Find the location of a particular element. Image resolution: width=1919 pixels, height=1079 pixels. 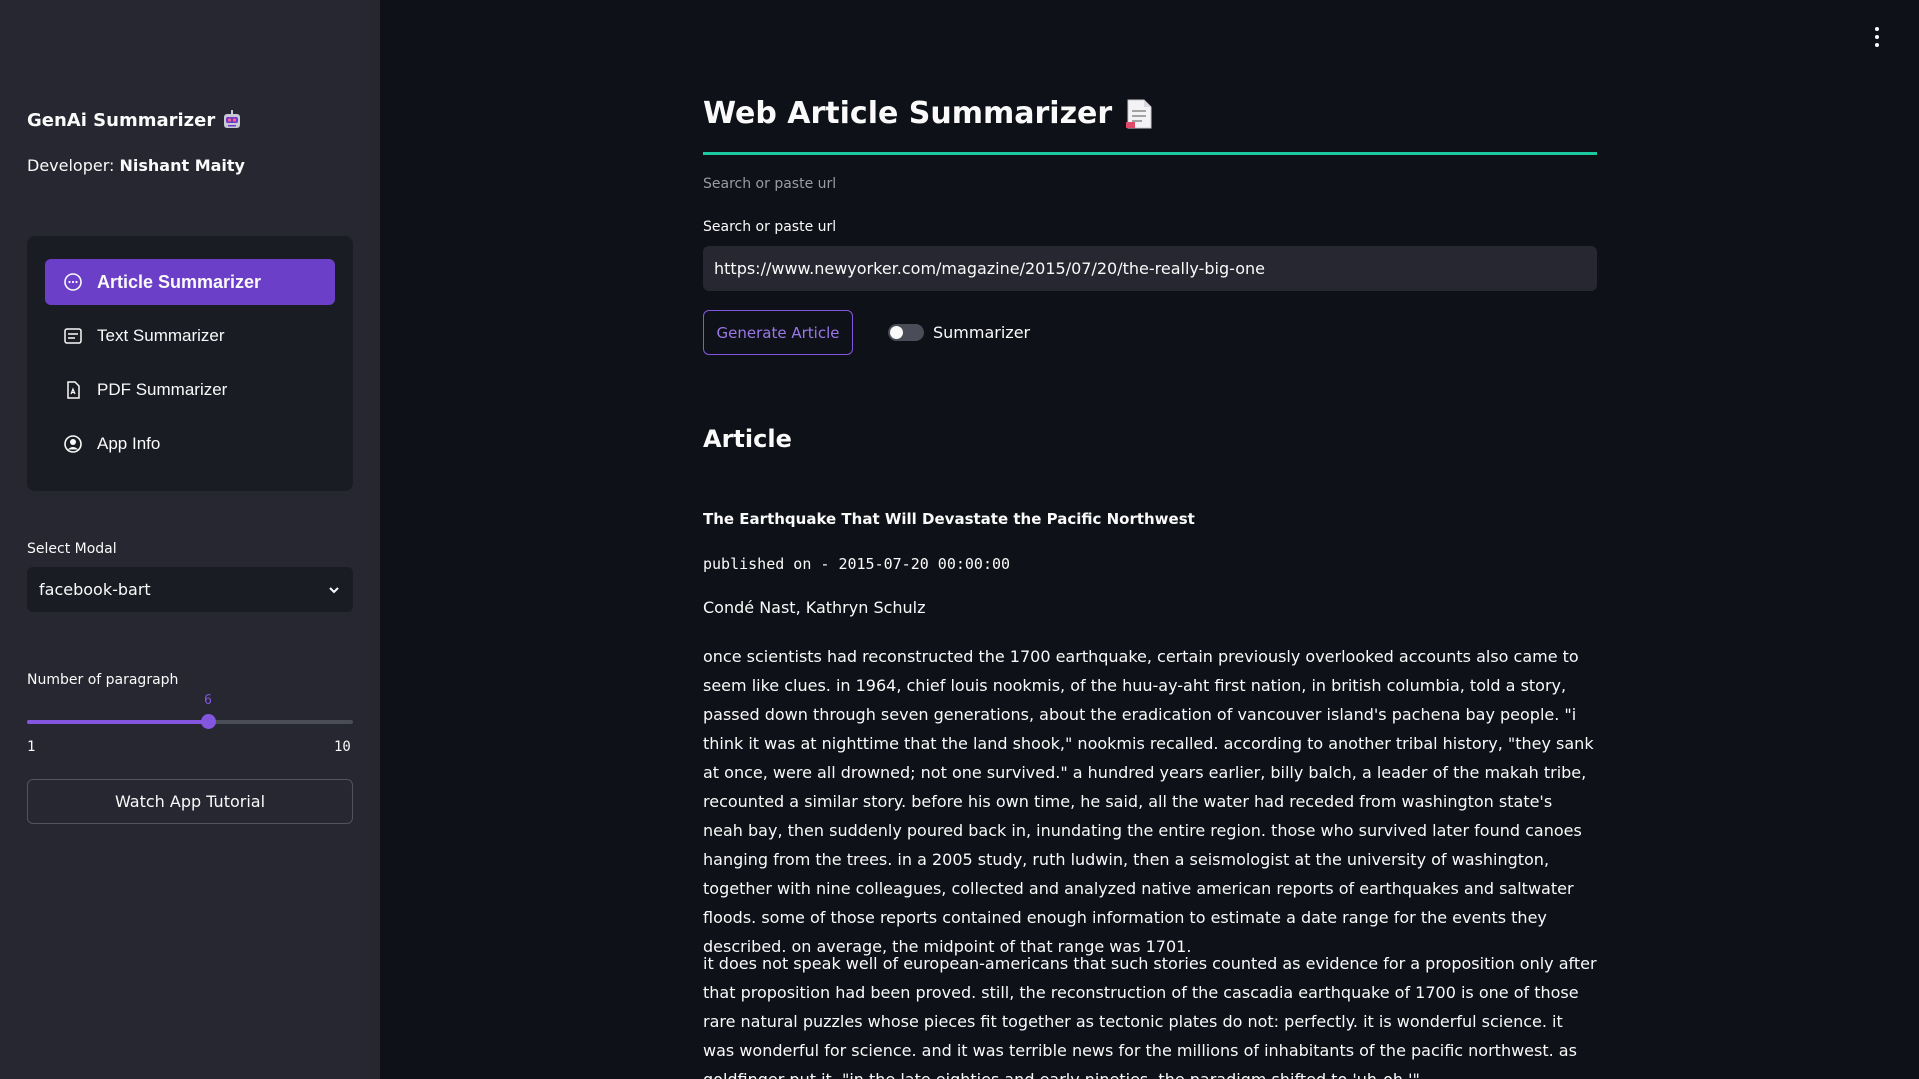

nav-item-pdf-summarizer: PDF Summarizer is located at coordinates (190, 390).